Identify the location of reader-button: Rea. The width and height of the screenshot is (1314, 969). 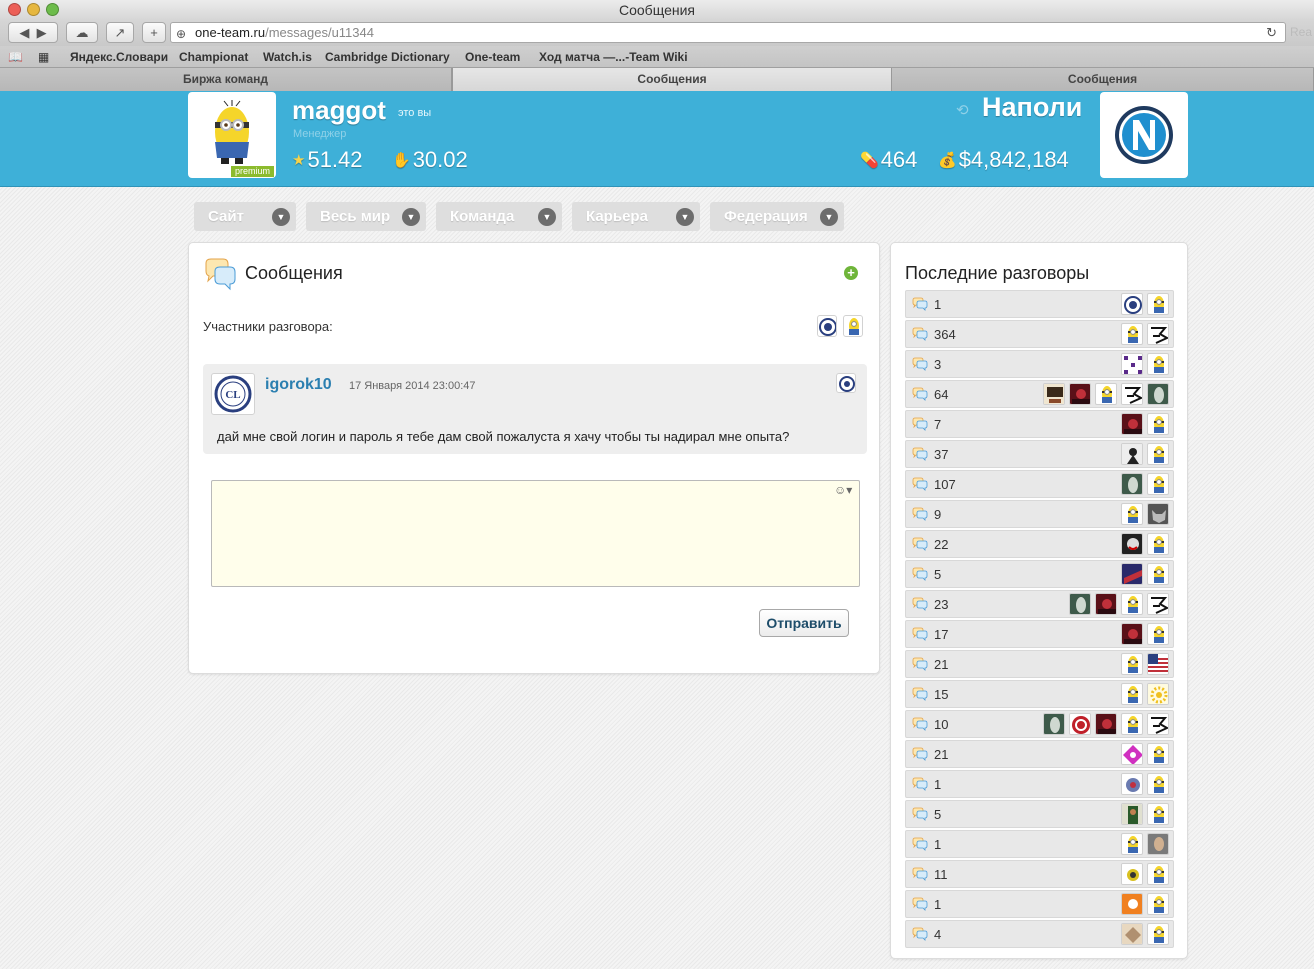
(1301, 32).